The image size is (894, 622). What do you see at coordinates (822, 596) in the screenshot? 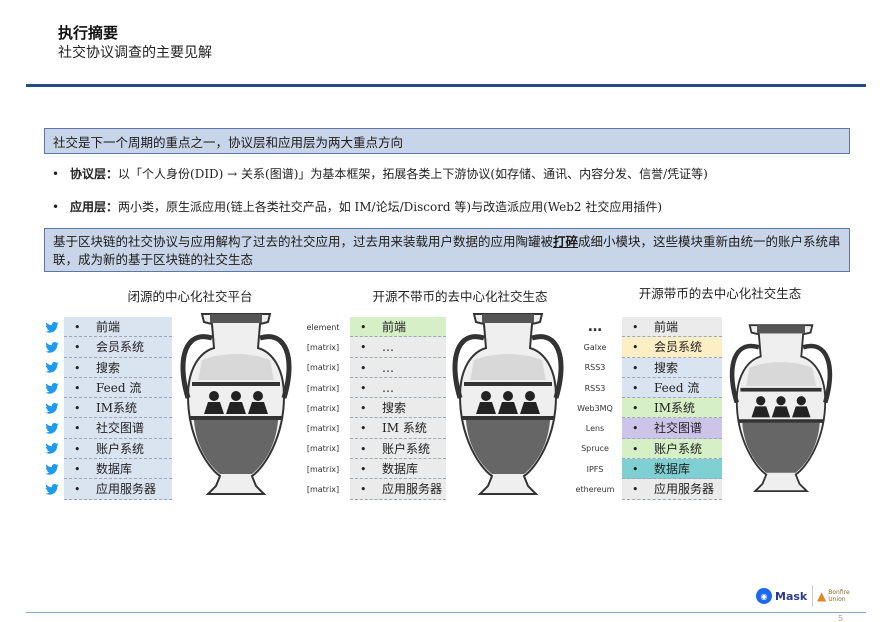
I see `flame-icon: ▲` at bounding box center [822, 596].